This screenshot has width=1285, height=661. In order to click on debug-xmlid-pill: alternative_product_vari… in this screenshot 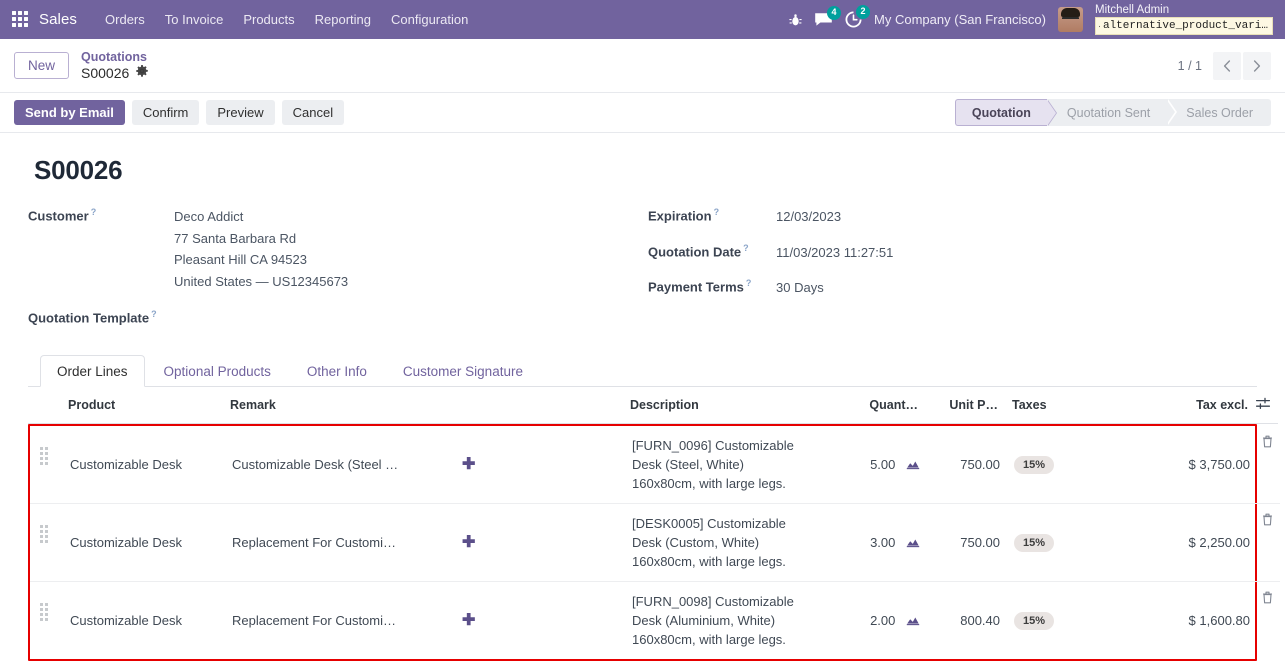, I will do `click(1184, 26)`.